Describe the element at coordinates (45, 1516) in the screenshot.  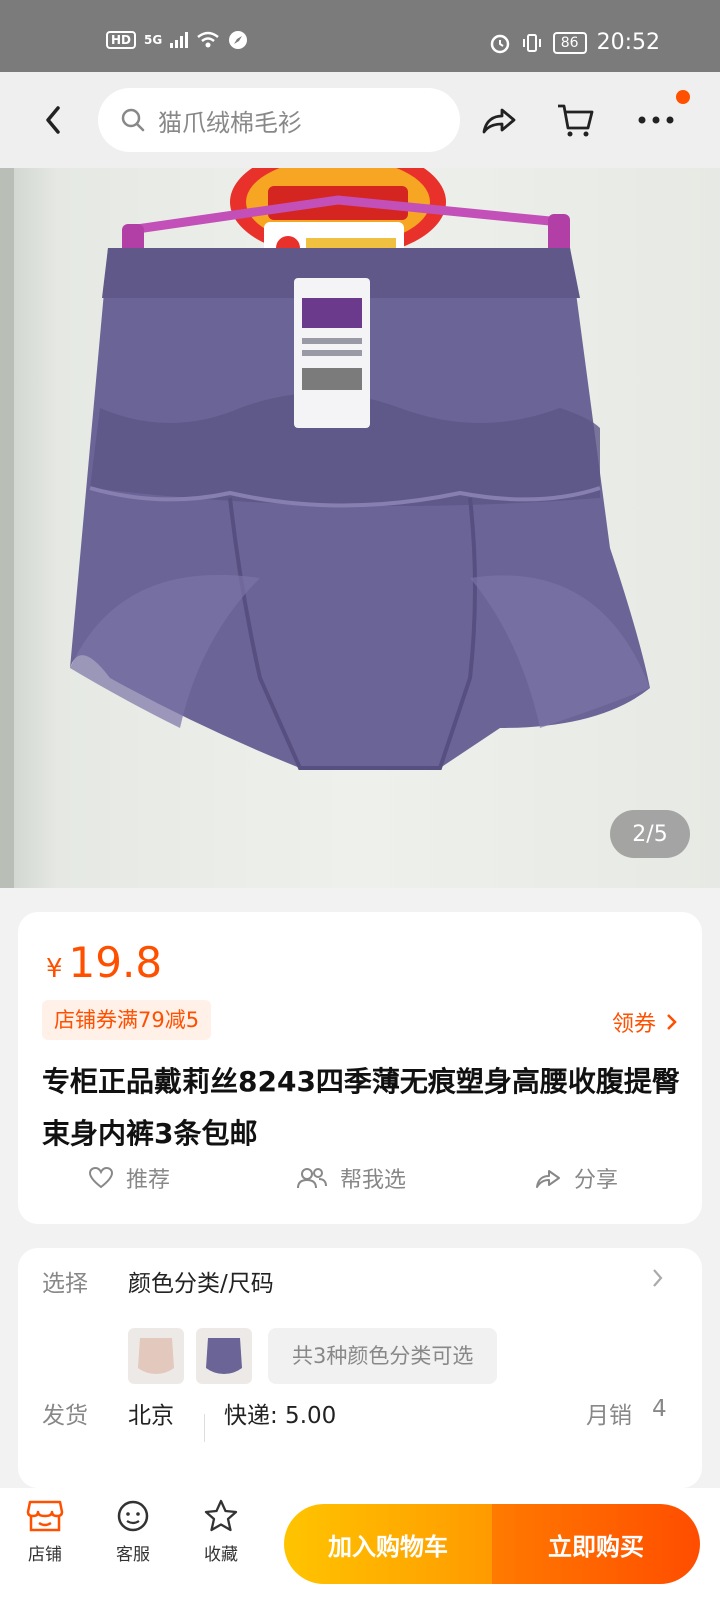
I see `store-icon` at that location.